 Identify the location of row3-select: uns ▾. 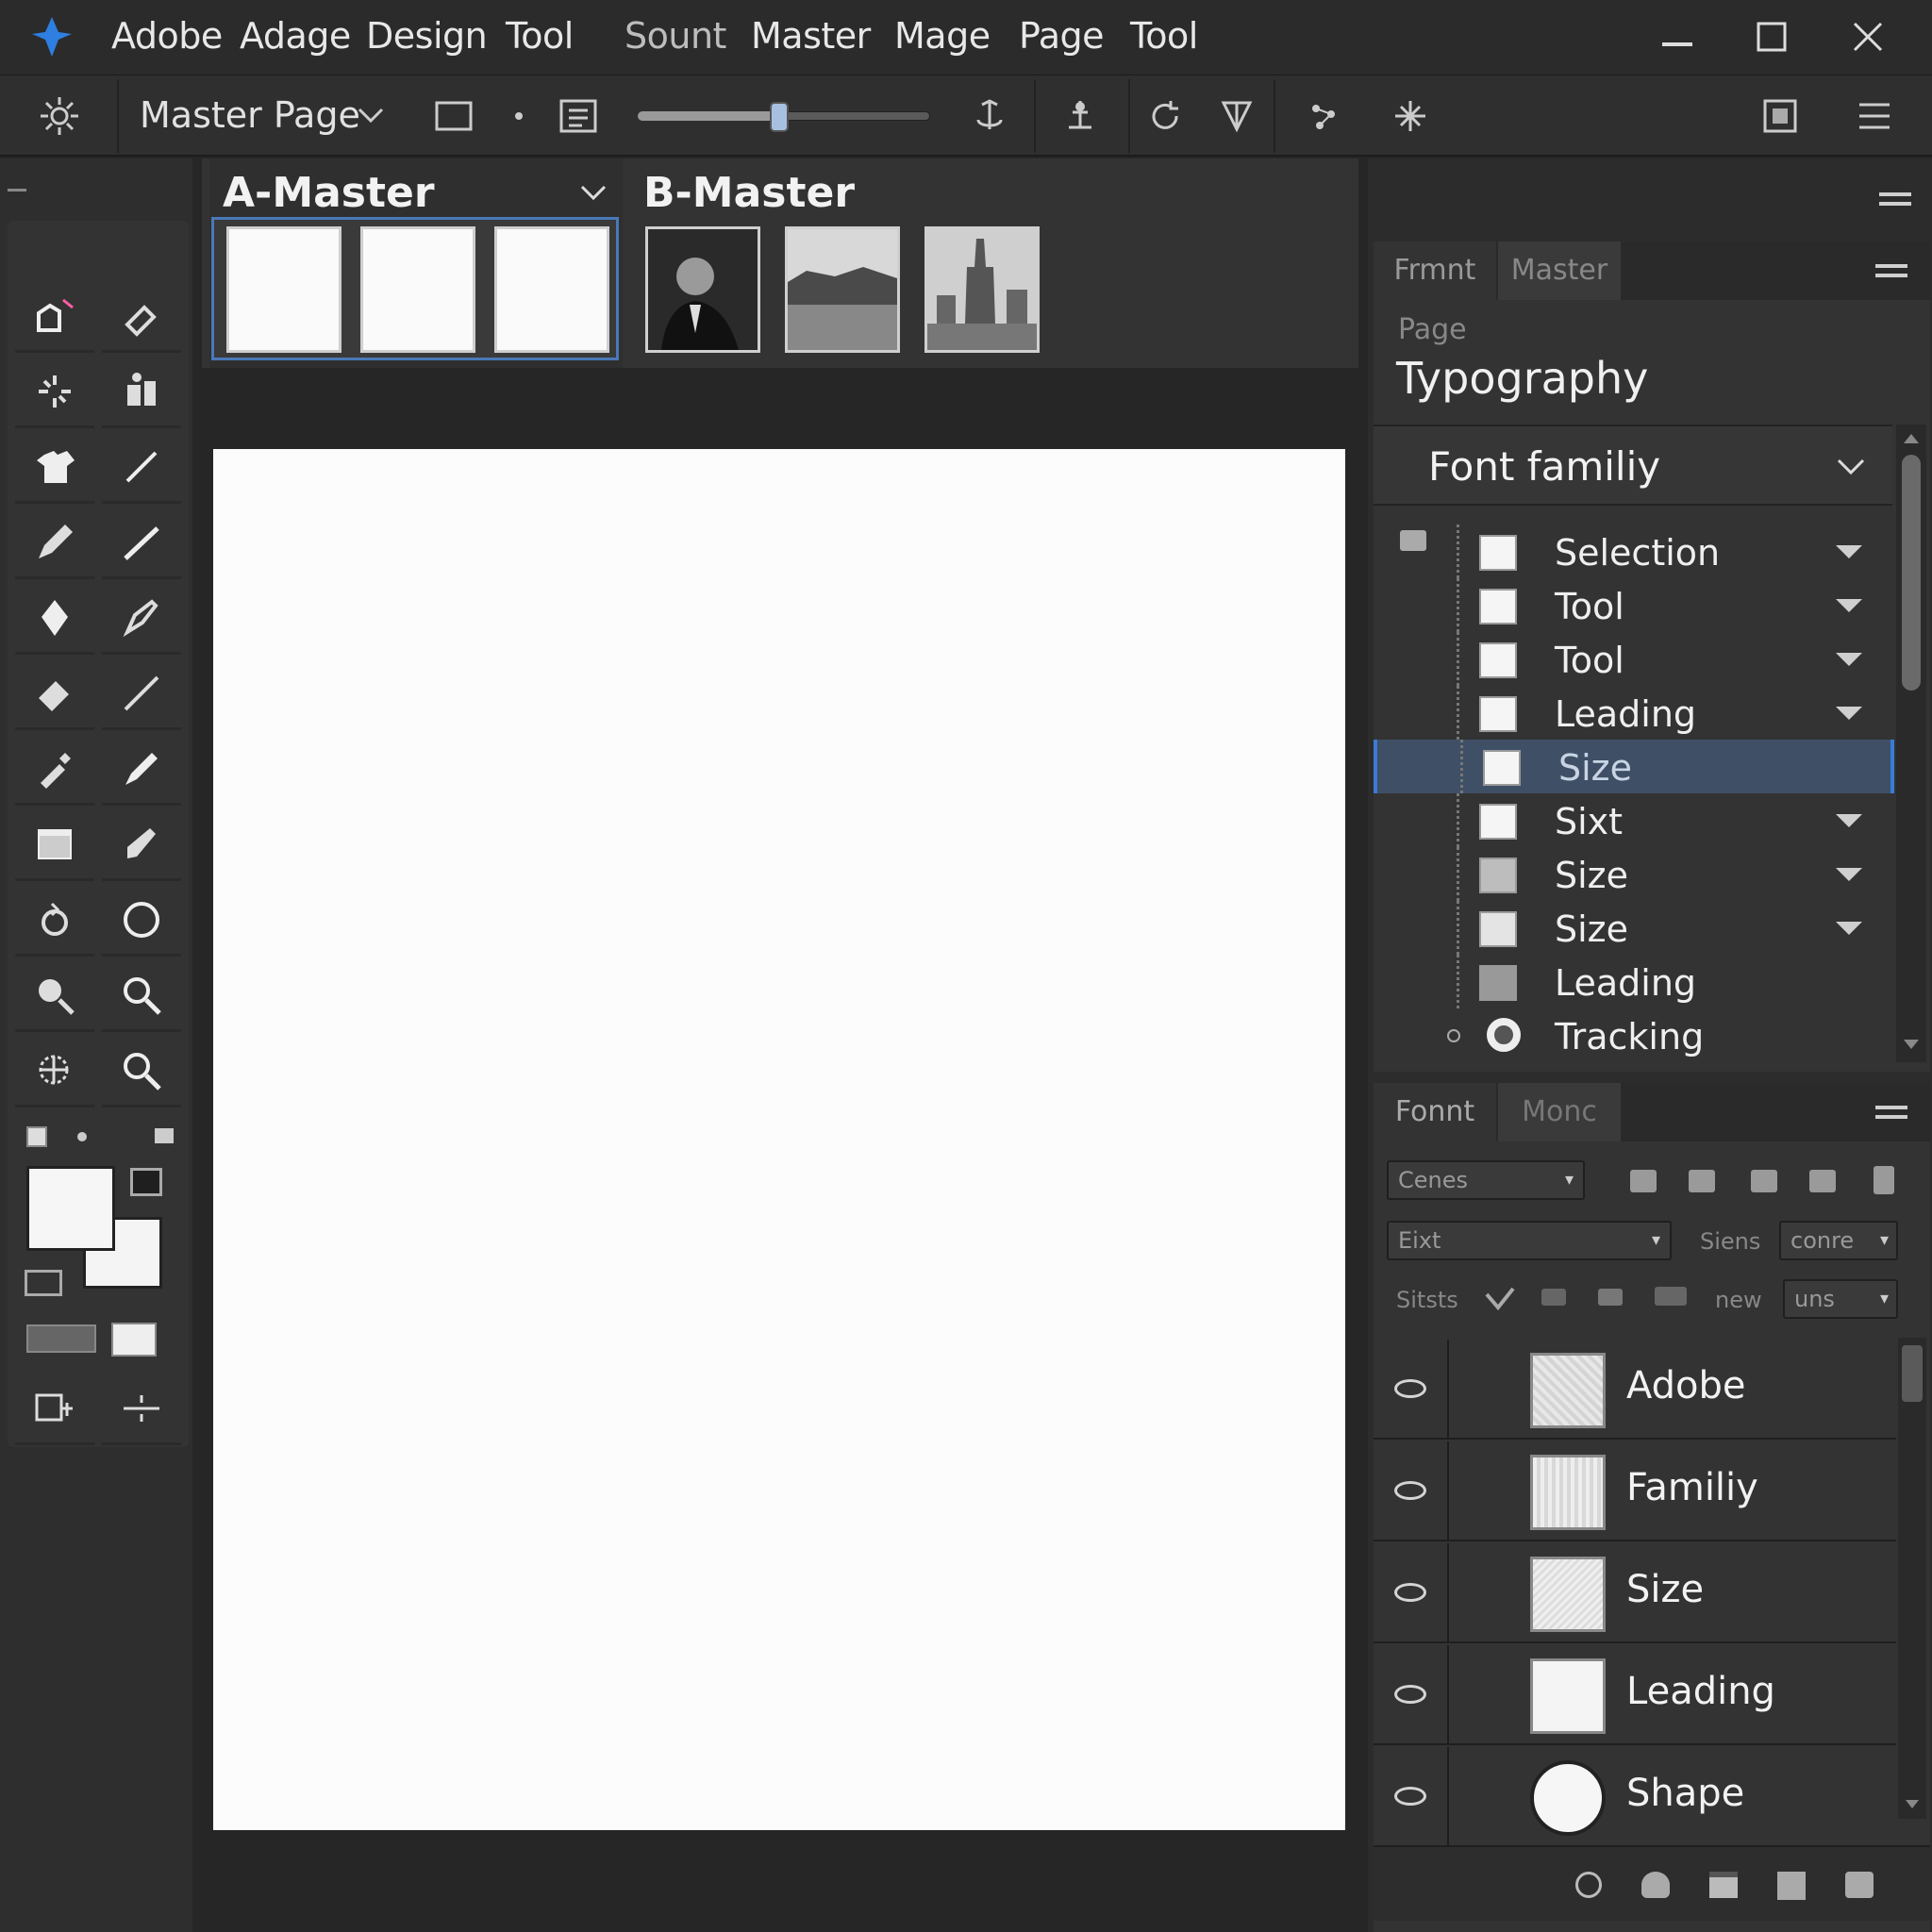
(1841, 1299).